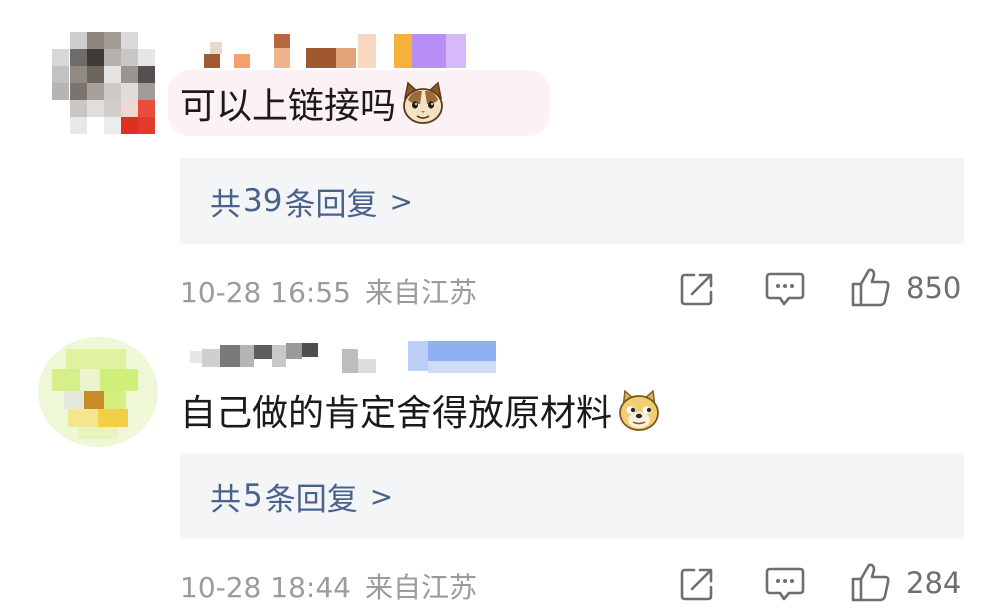  What do you see at coordinates (934, 288) in the screenshot?
I see `like-count: 850` at bounding box center [934, 288].